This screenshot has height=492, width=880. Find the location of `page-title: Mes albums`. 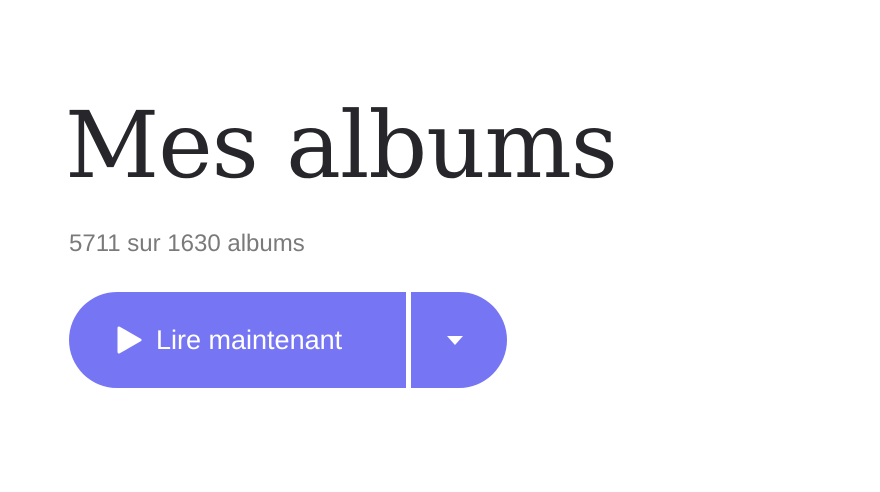

page-title: Mes albums is located at coordinates (341, 146).